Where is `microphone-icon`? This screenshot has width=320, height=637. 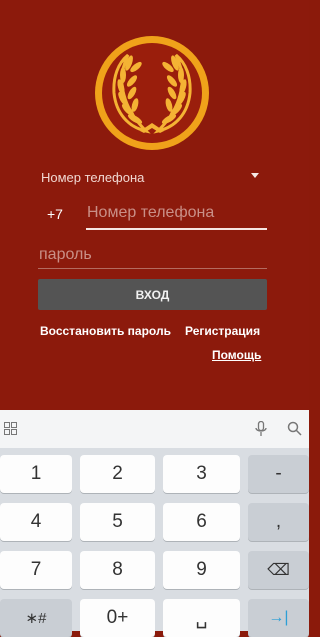 microphone-icon is located at coordinates (261, 429).